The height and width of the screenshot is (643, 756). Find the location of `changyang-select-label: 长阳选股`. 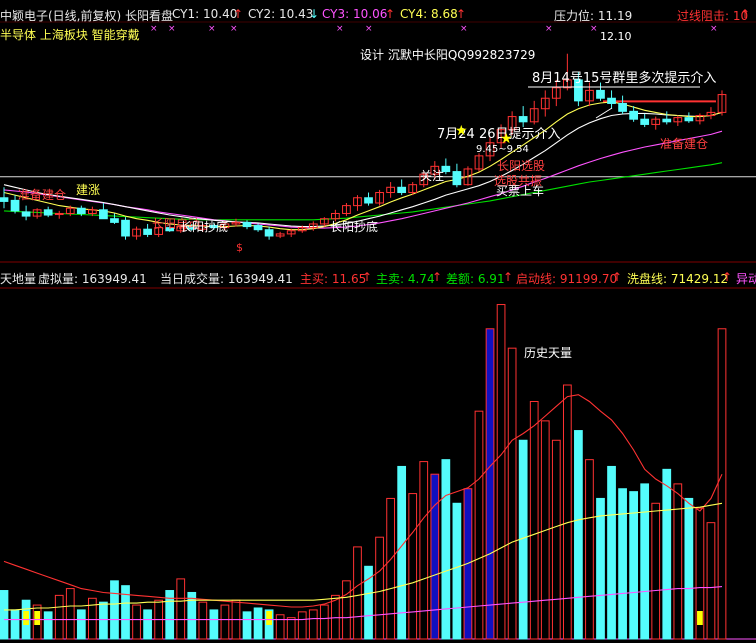

changyang-select-label: 长阳选股 is located at coordinates (521, 166).